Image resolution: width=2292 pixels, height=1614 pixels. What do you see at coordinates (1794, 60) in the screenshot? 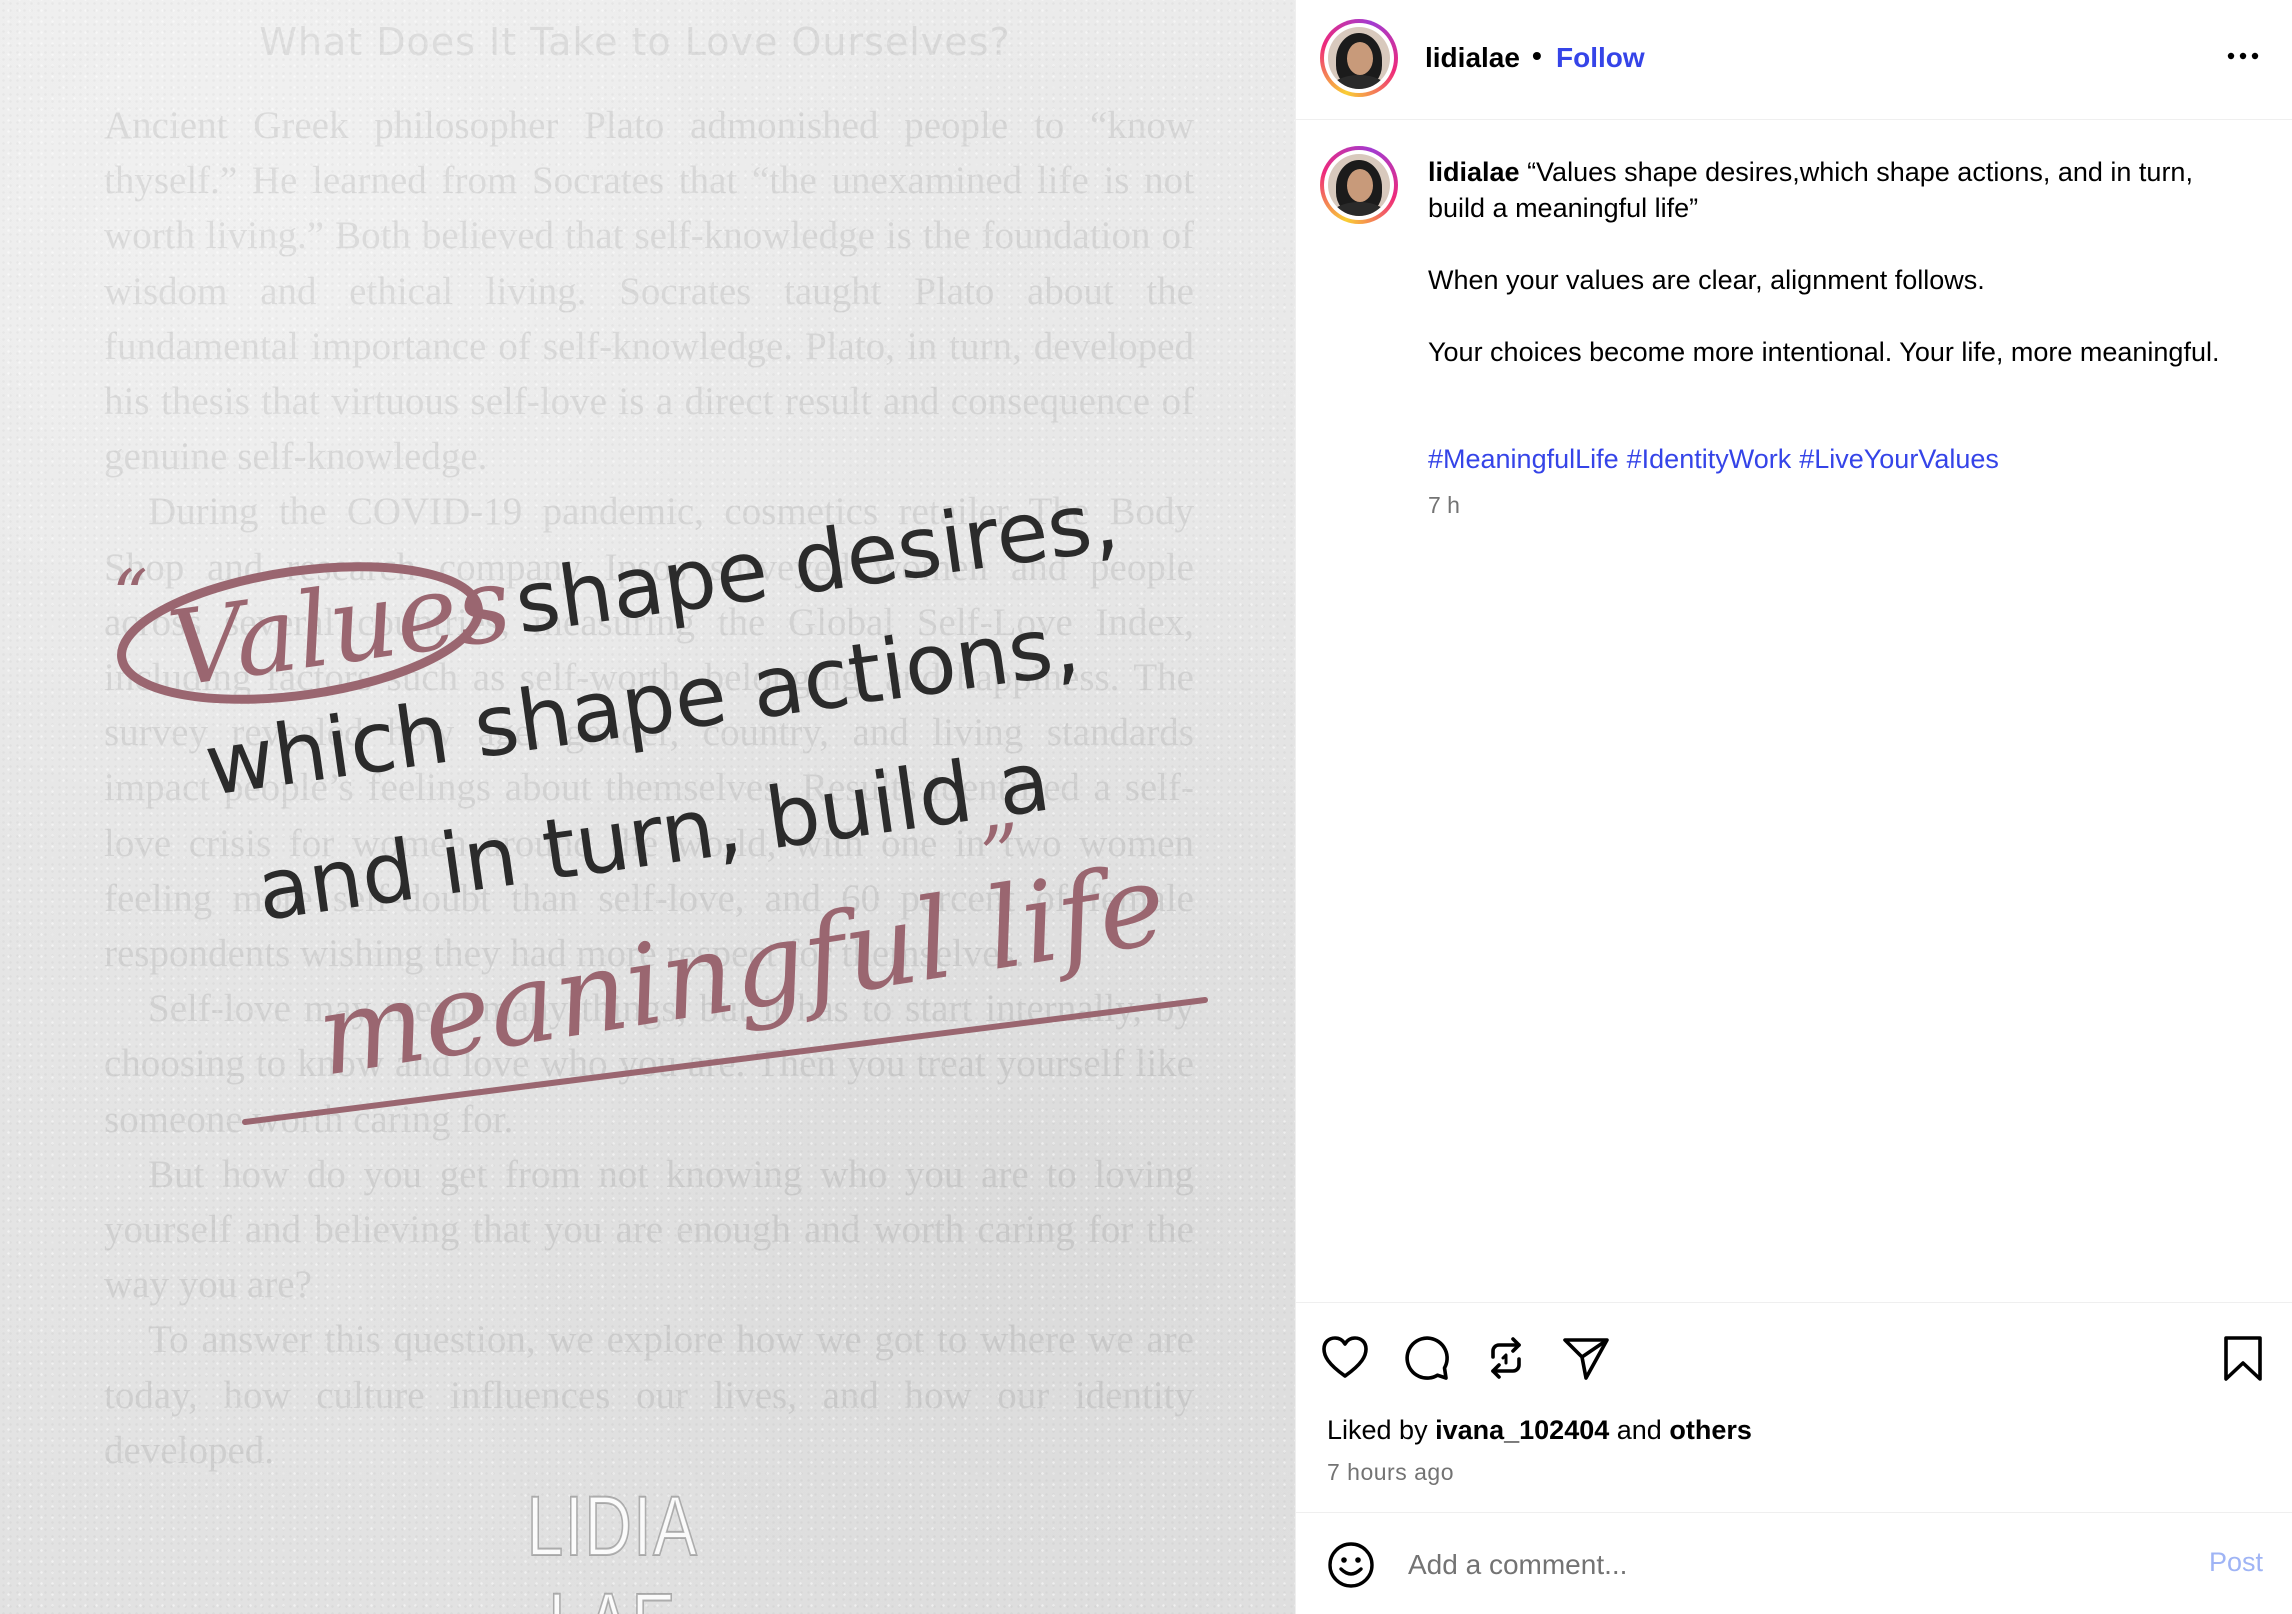
I see `post-header: lidialae • Follow` at bounding box center [1794, 60].